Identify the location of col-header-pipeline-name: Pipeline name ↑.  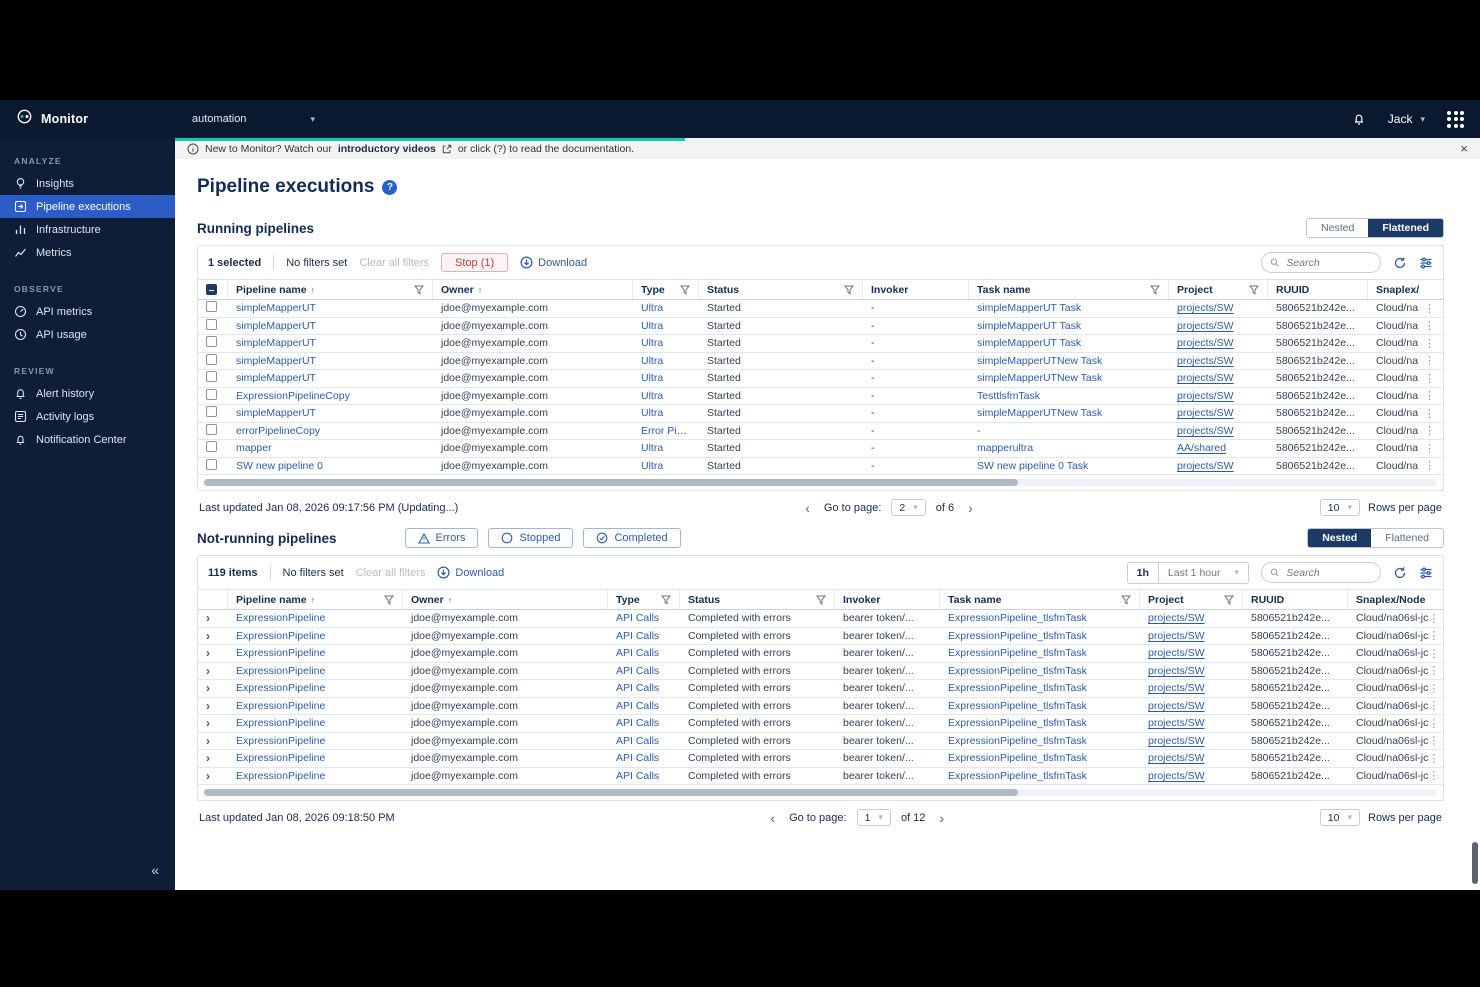
(330, 289).